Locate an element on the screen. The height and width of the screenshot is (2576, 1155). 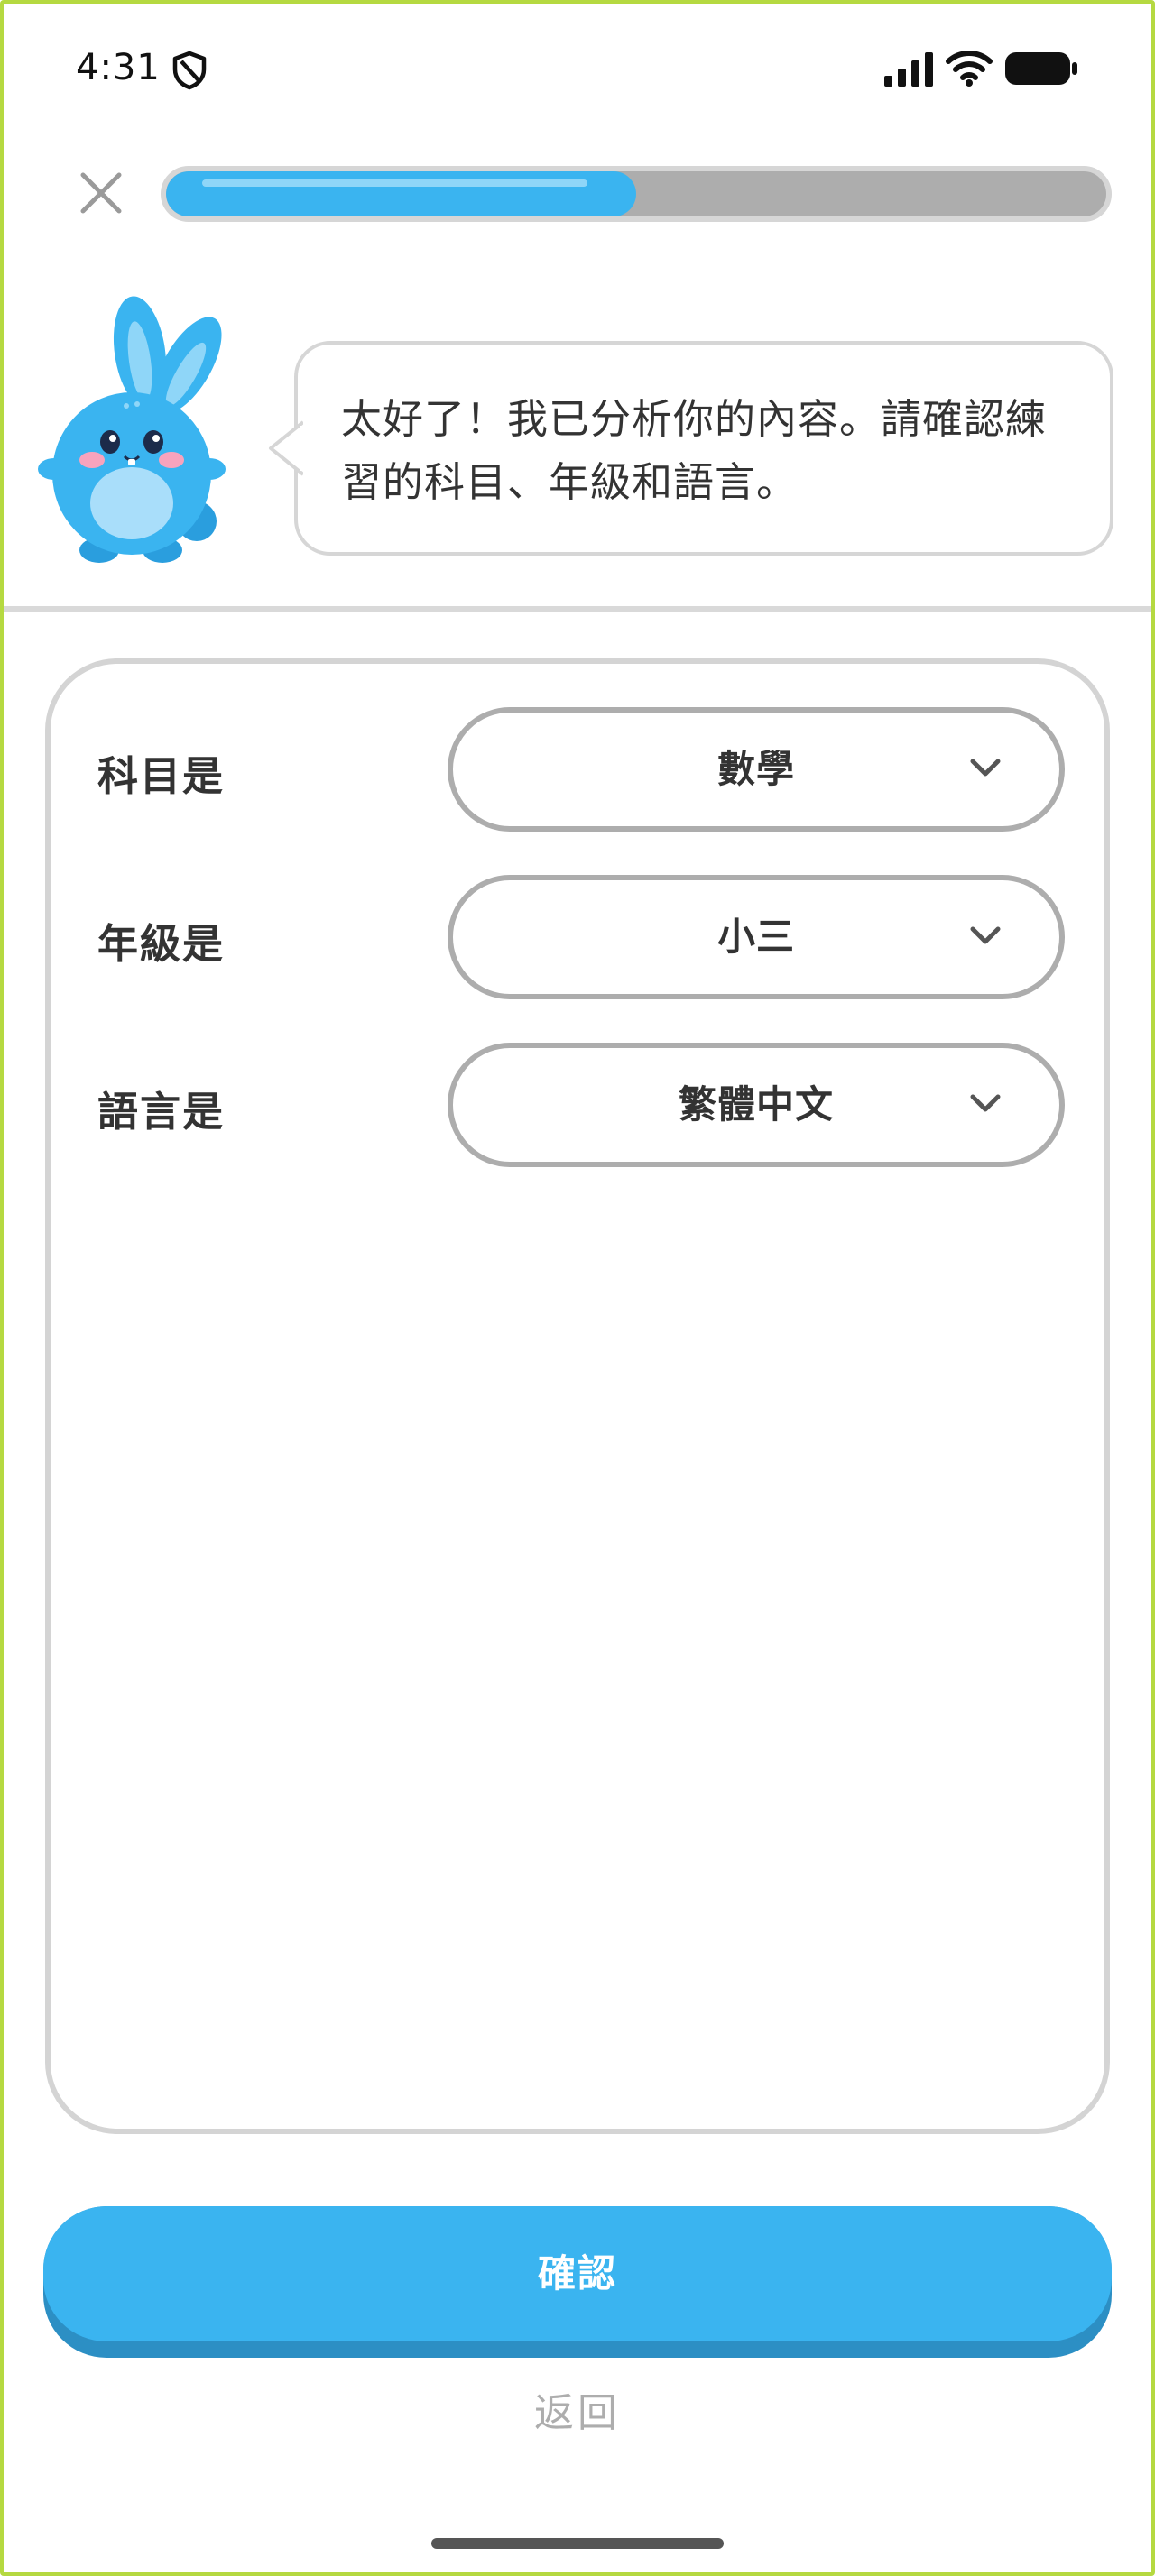
subject-label: 科目是 is located at coordinates (161, 776).